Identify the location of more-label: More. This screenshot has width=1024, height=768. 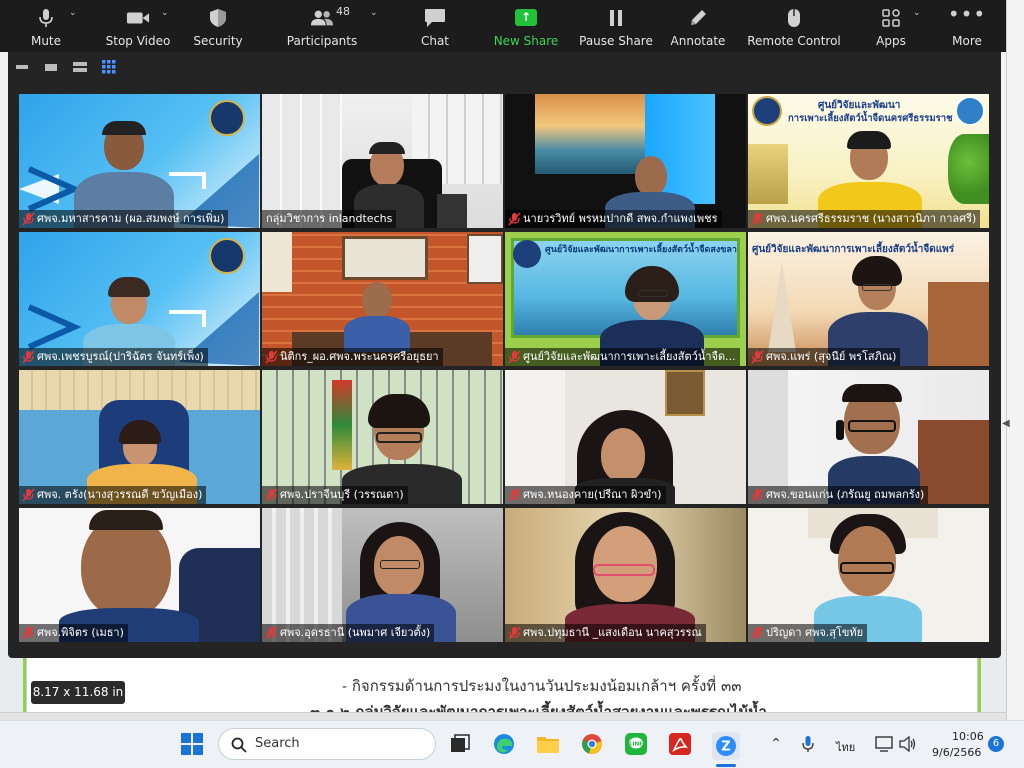
(967, 41).